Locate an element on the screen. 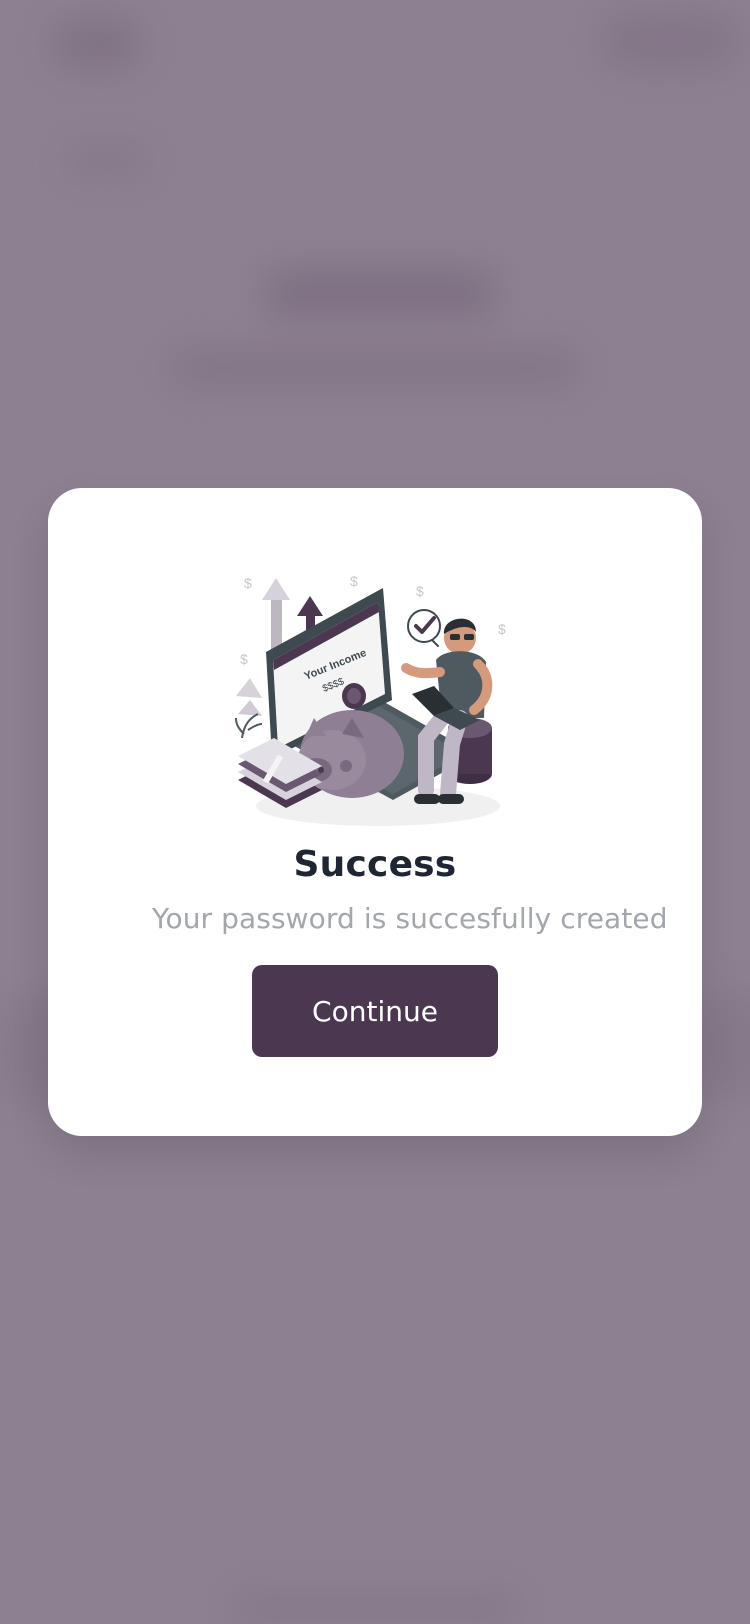  coin-icon is located at coordinates (354, 696).